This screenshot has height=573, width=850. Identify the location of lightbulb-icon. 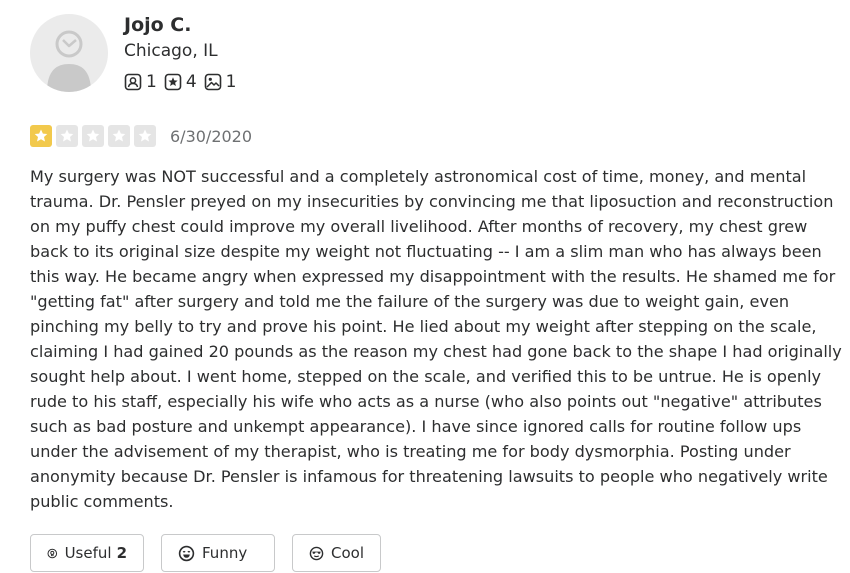
(52, 553).